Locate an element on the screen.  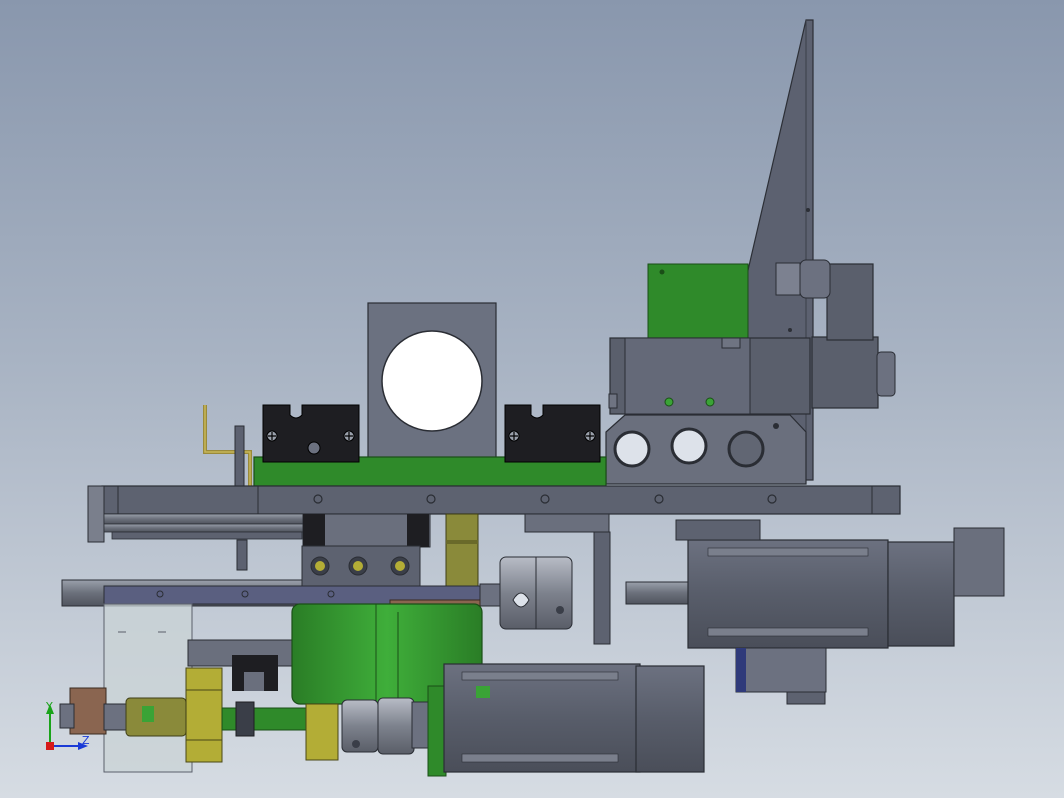
shaft-coupling-lower is located at coordinates (385, 726).